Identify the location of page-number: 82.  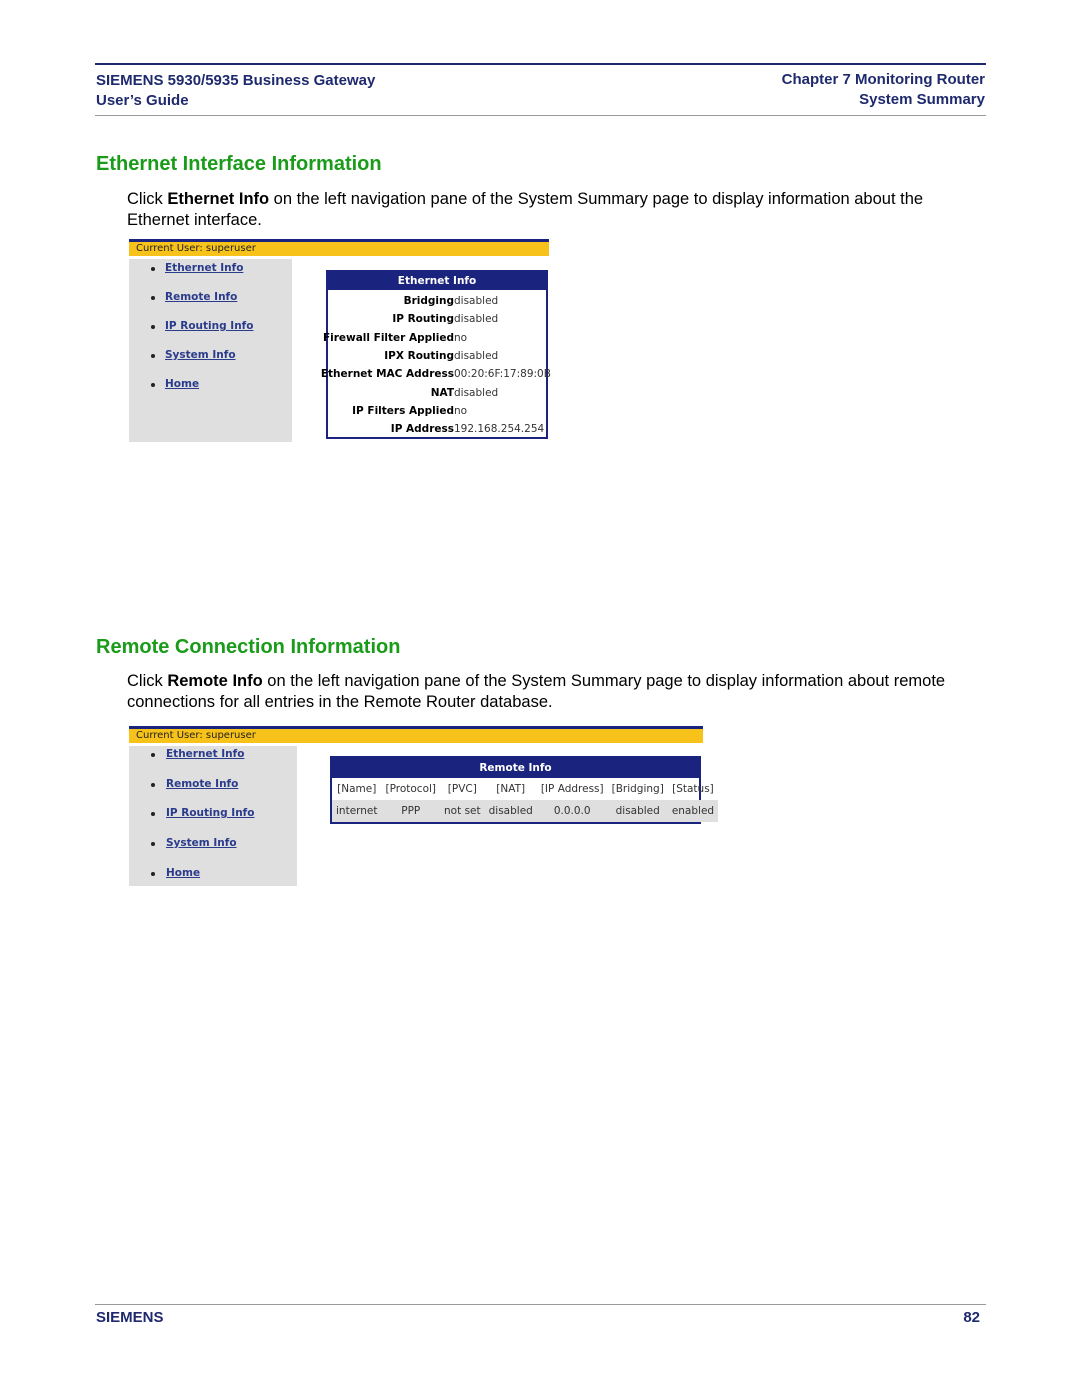
(971, 1317).